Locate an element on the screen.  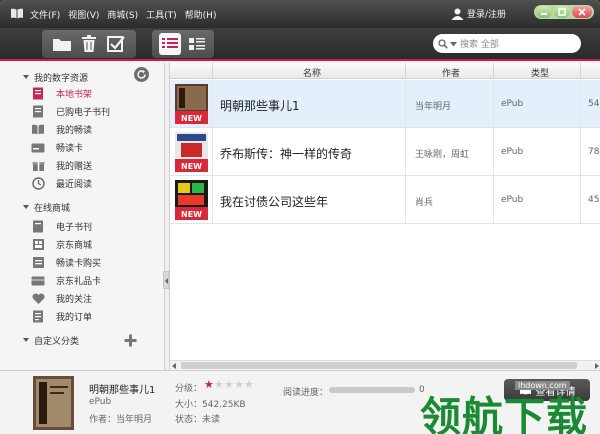
delete-button is located at coordinates (89, 44).